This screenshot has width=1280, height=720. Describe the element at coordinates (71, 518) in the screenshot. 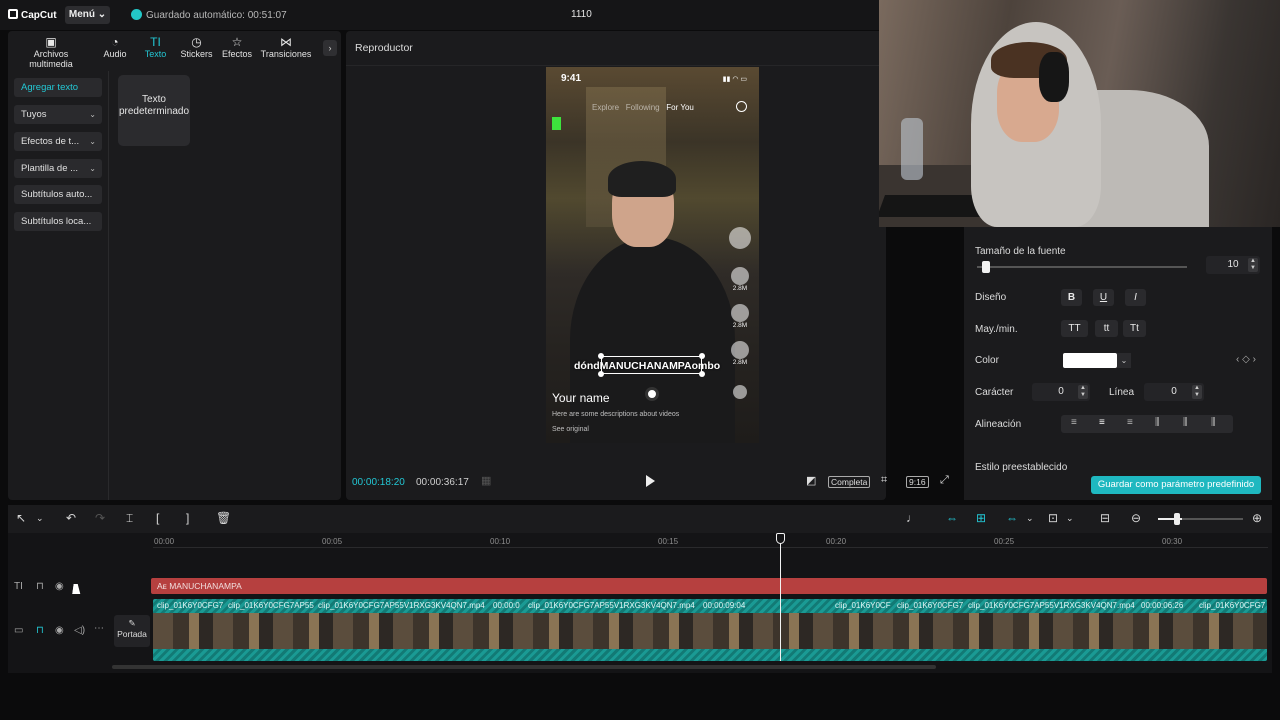

I see `undo-icon: ↶` at that location.